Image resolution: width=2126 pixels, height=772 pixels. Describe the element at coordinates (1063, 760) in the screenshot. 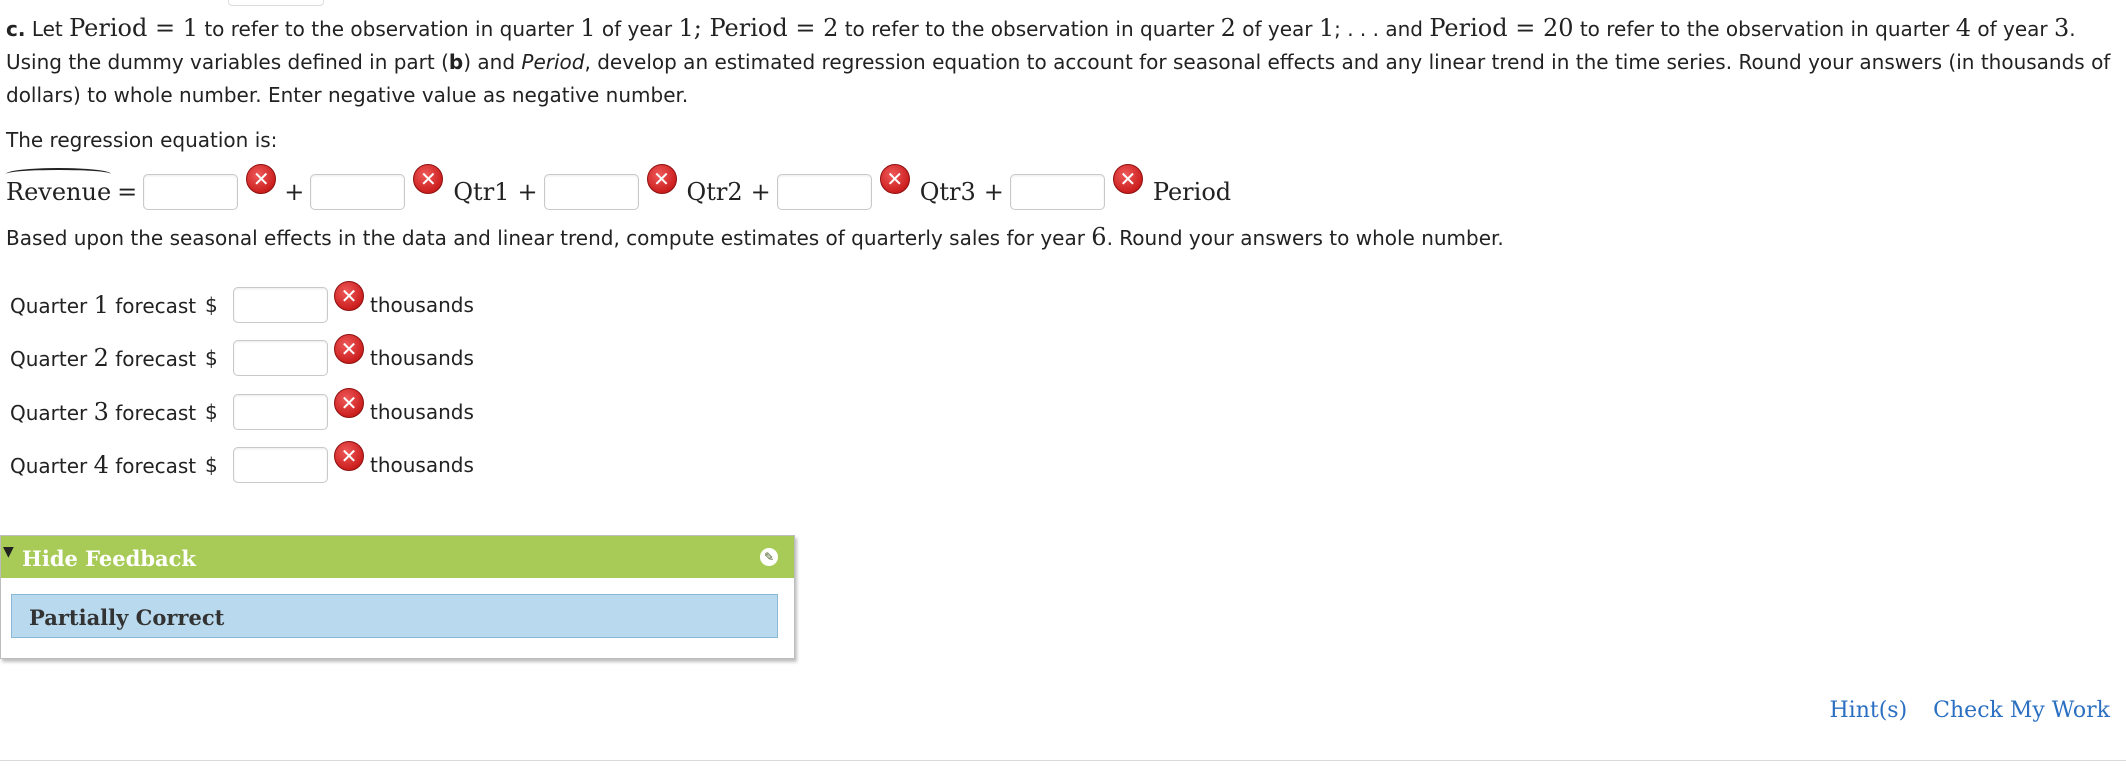

I see `divider` at that location.